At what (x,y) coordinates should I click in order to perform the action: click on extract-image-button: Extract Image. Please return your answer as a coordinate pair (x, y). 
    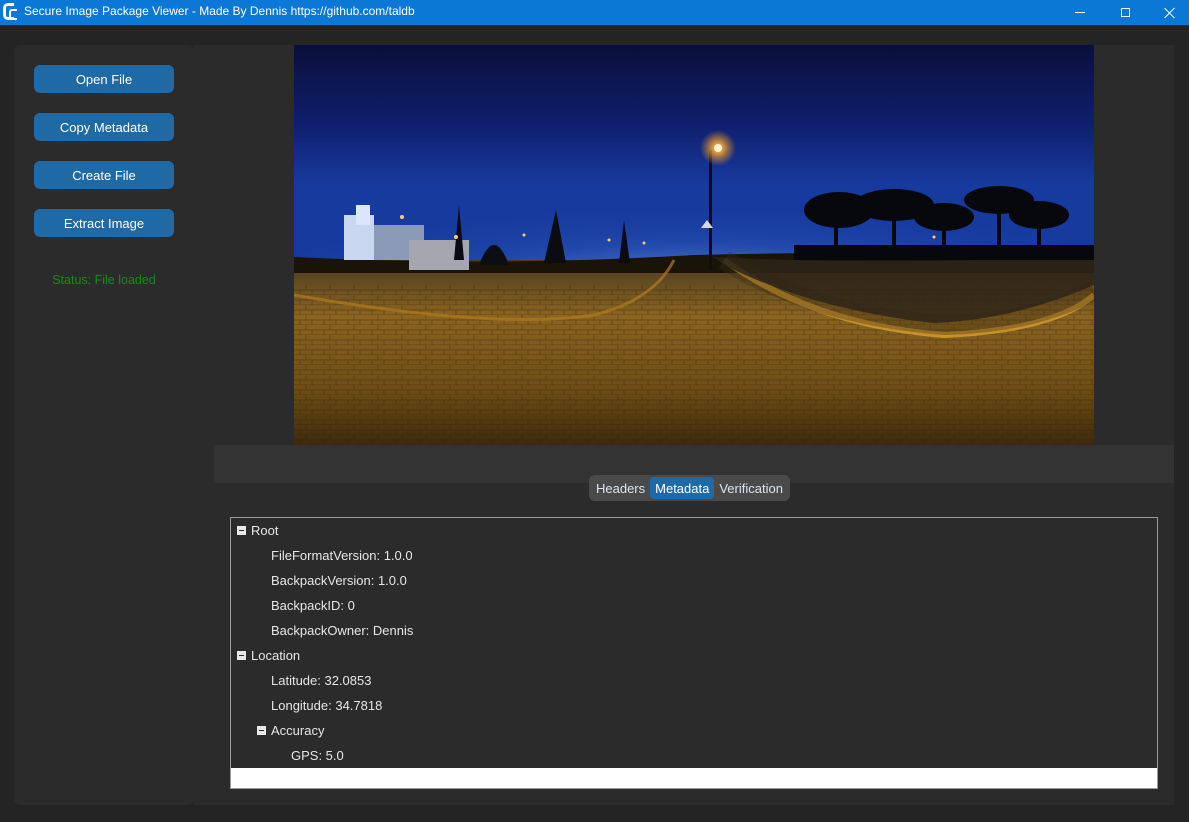
    Looking at the image, I should click on (104, 223).